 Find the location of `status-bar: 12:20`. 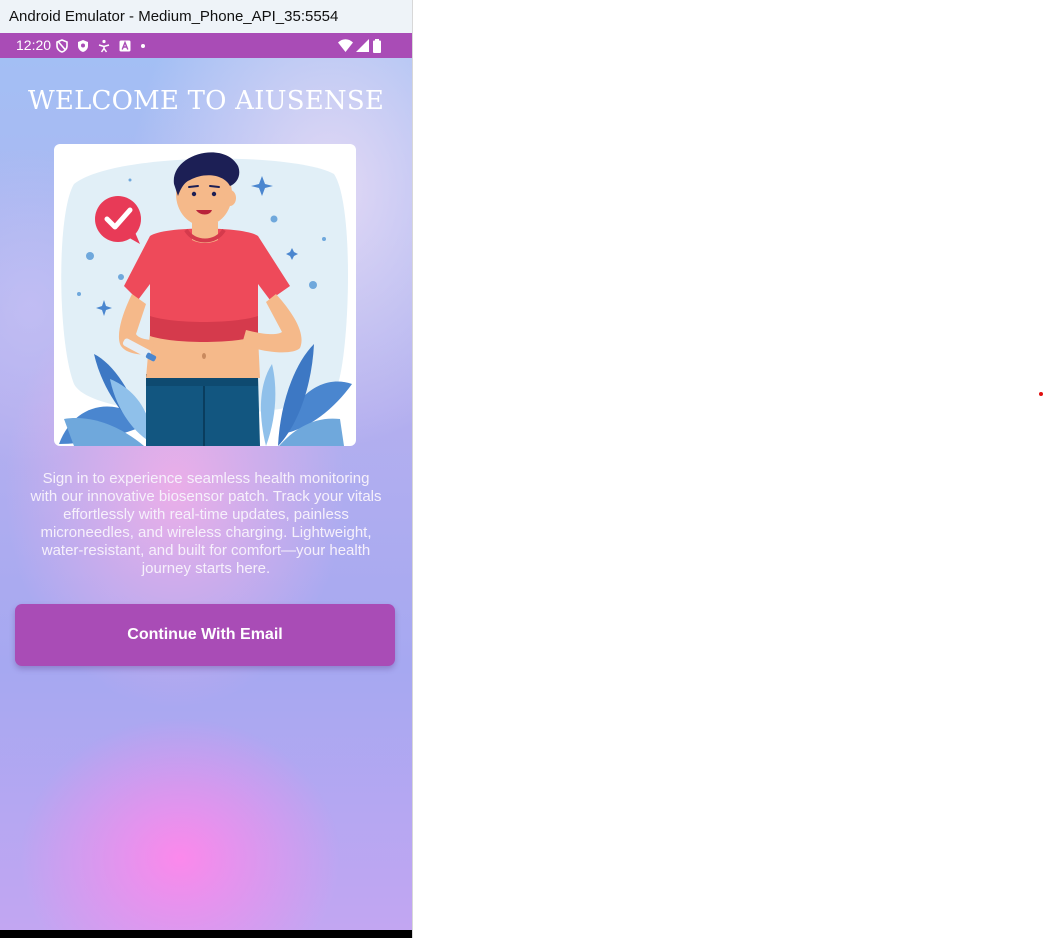

status-bar: 12:20 is located at coordinates (206, 45).